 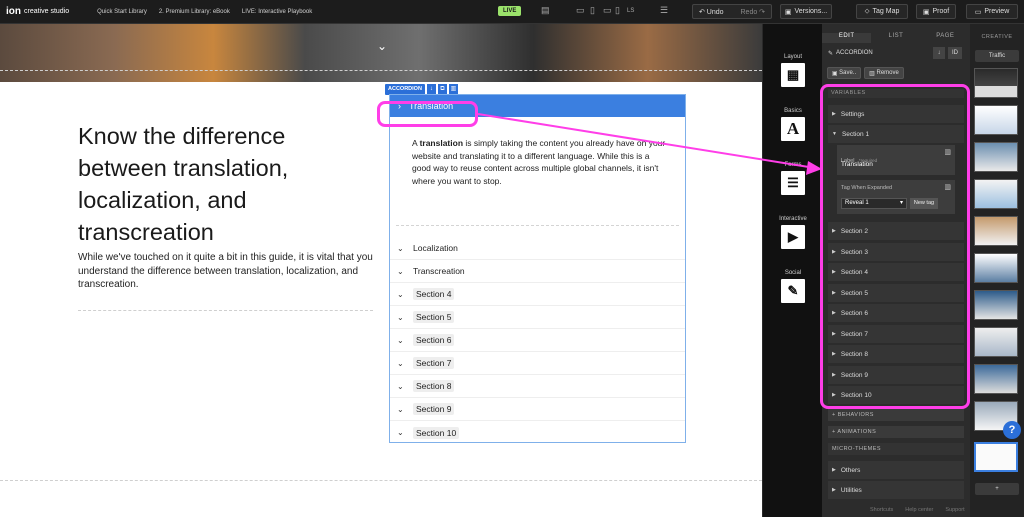 What do you see at coordinates (814, 168) in the screenshot?
I see `annotation-arrow-head` at bounding box center [814, 168].